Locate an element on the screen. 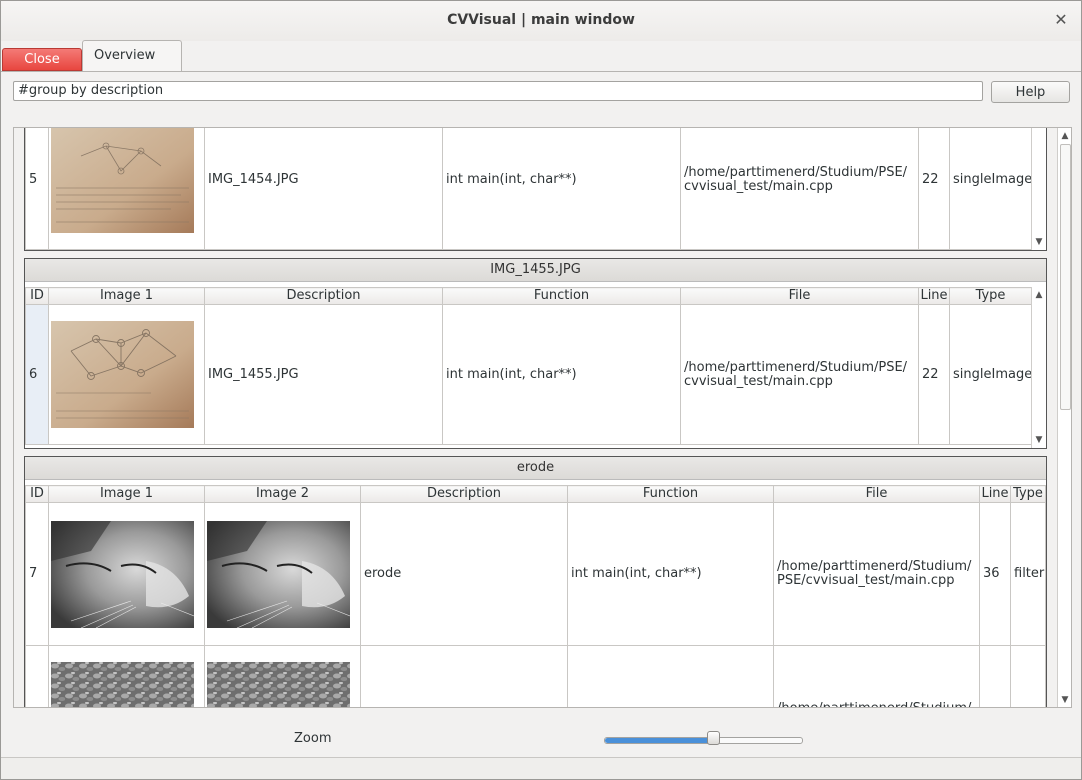  filter-input is located at coordinates (498, 91).